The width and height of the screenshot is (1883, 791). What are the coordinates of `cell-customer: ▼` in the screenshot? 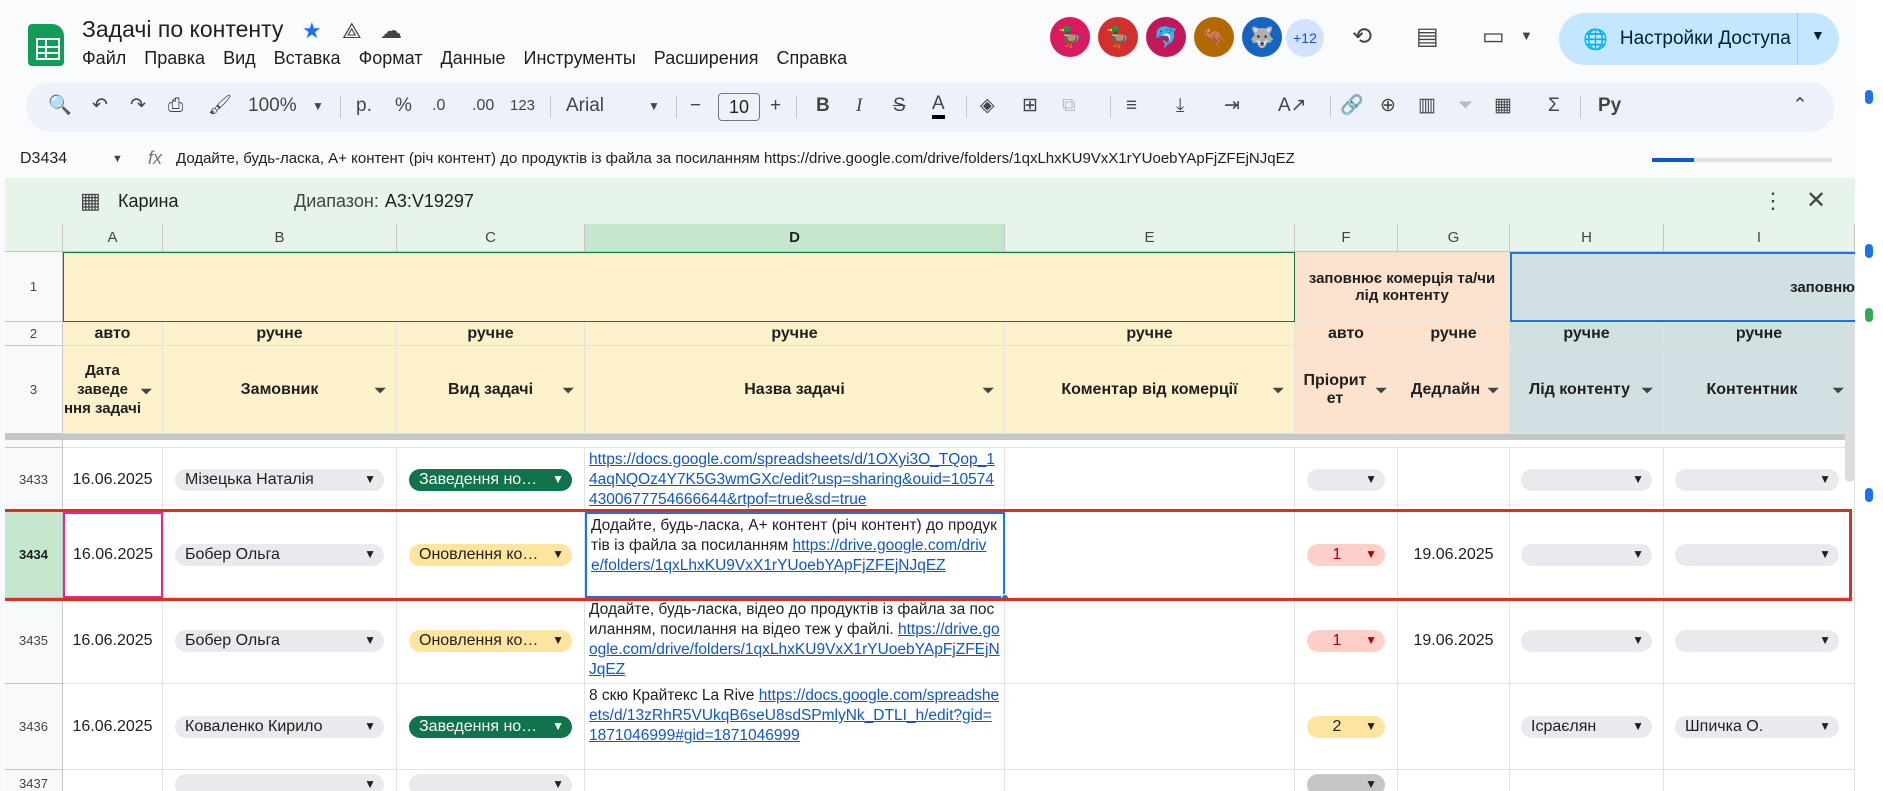 It's located at (280, 780).